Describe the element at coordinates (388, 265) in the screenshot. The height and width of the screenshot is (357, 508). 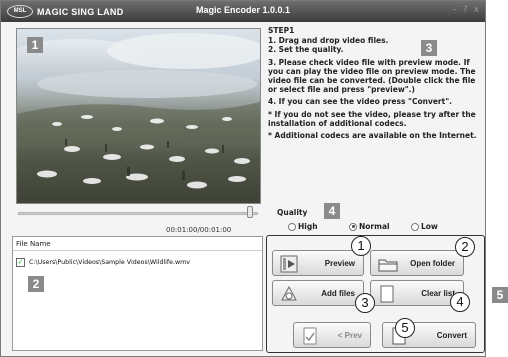
I see `folder-icon` at that location.